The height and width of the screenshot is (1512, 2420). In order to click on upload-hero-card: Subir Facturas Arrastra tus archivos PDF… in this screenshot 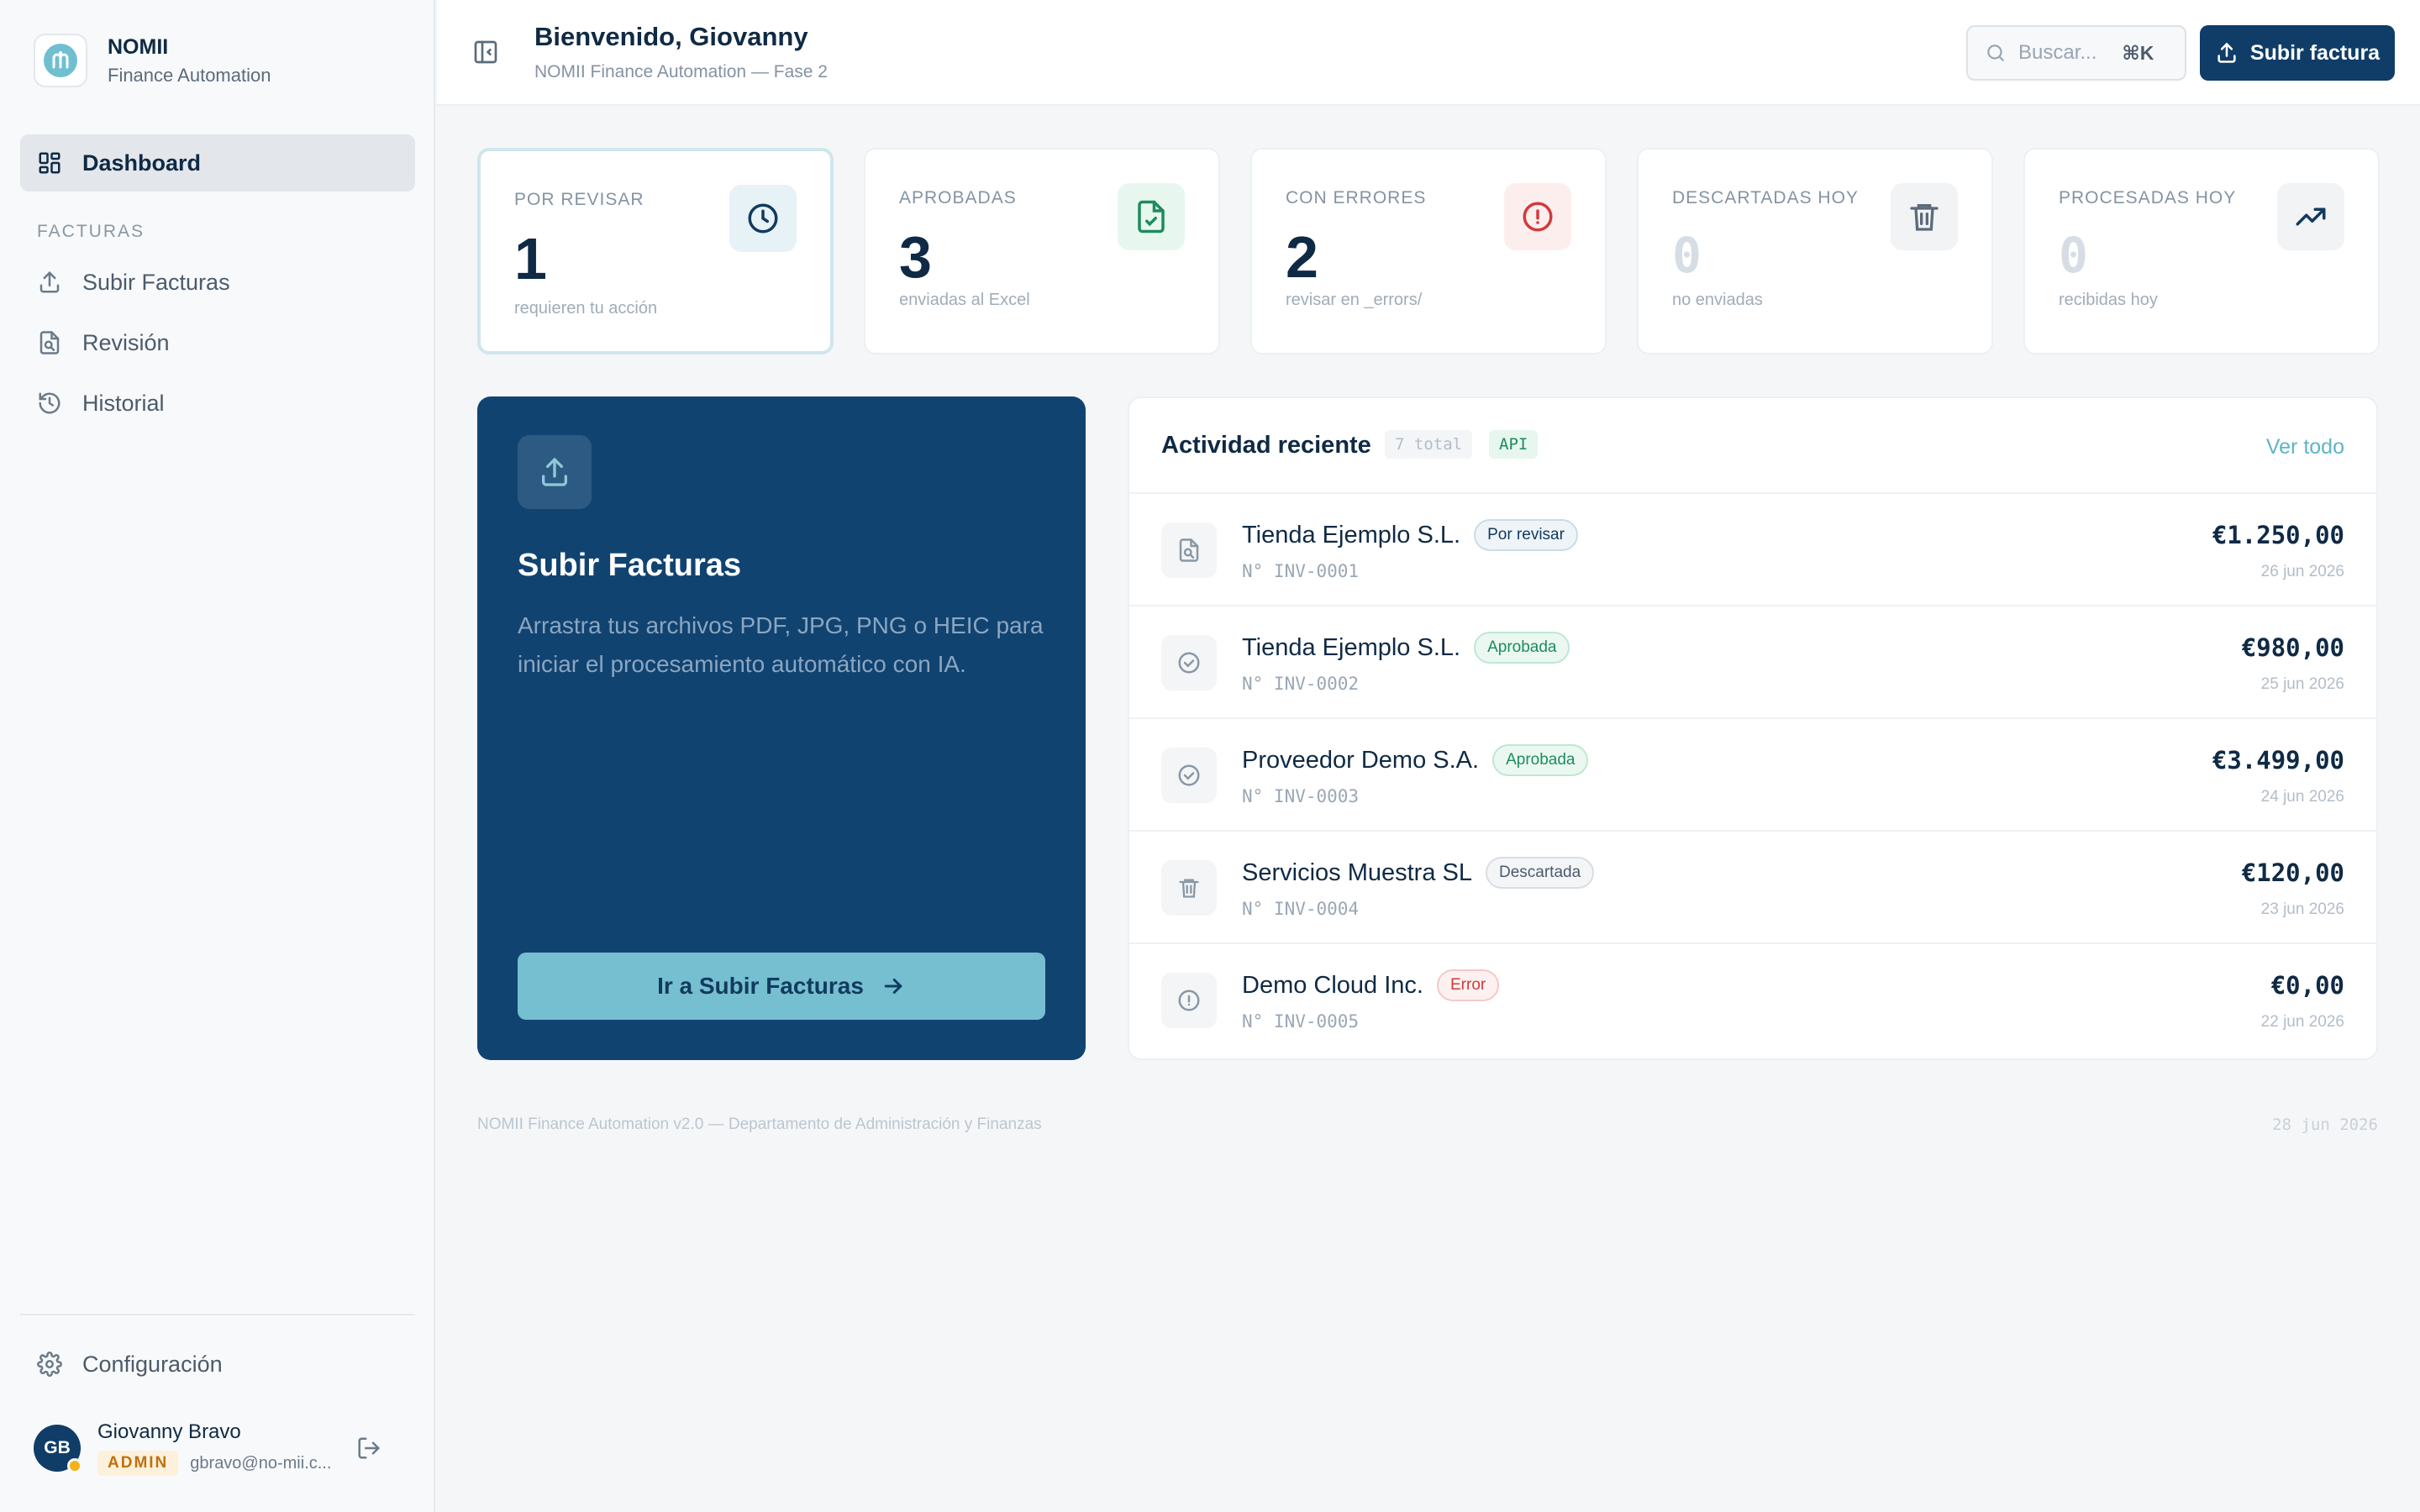, I will do `click(781, 728)`.